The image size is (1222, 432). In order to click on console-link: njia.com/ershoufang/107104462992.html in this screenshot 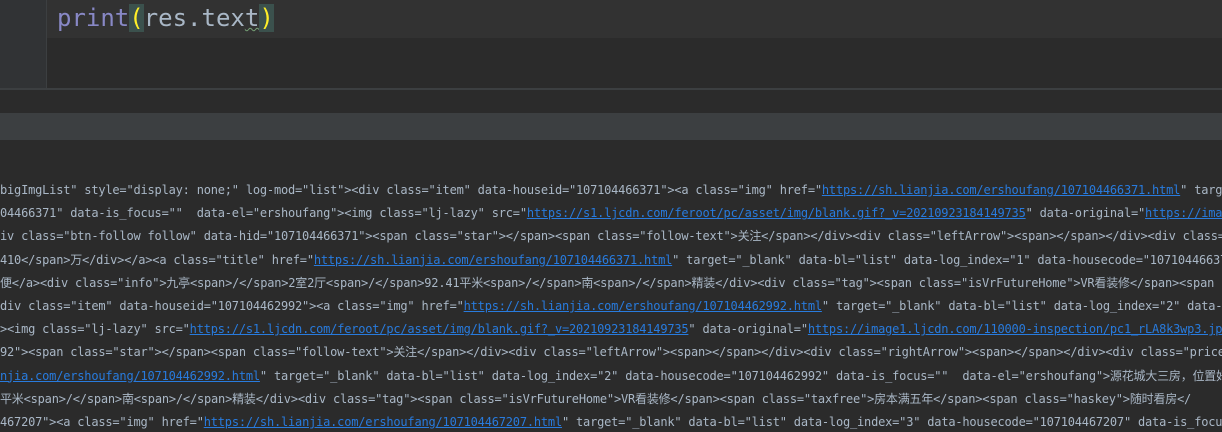, I will do `click(130, 376)`.